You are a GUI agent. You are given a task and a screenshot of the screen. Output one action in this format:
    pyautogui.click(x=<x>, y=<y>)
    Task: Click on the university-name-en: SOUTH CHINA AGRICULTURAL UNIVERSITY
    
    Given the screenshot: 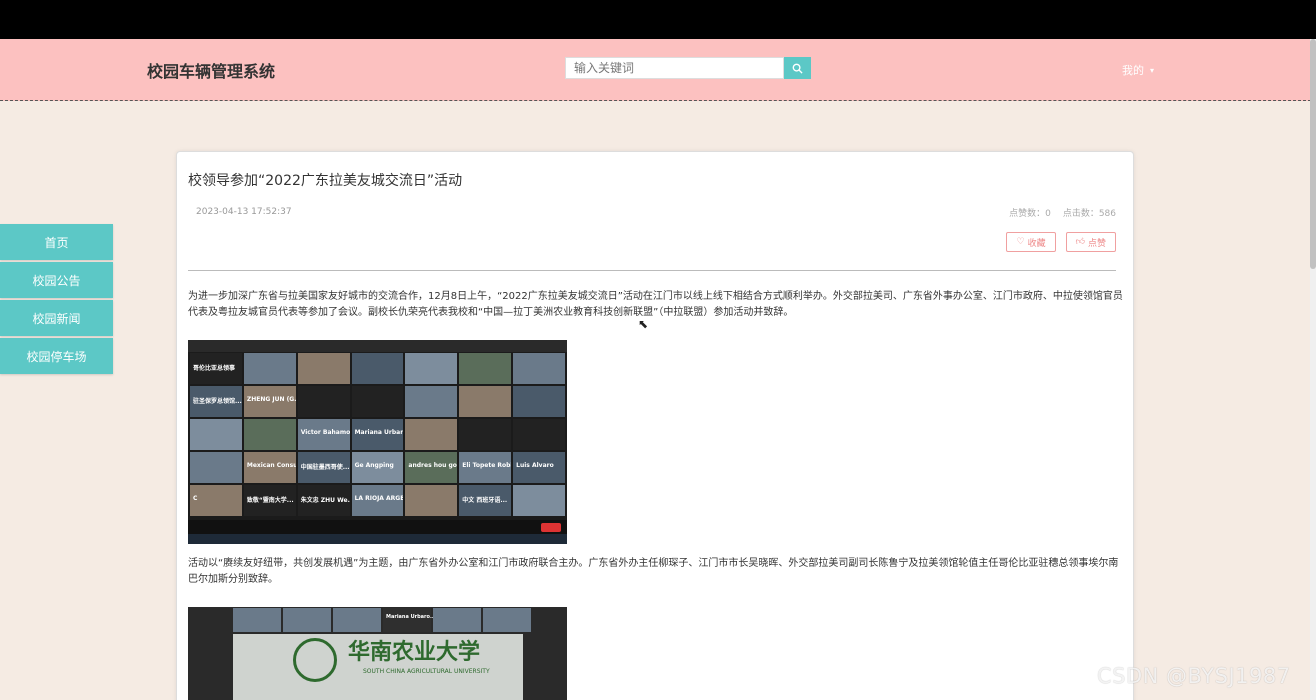 What is the action you would take?
    pyautogui.click(x=426, y=671)
    